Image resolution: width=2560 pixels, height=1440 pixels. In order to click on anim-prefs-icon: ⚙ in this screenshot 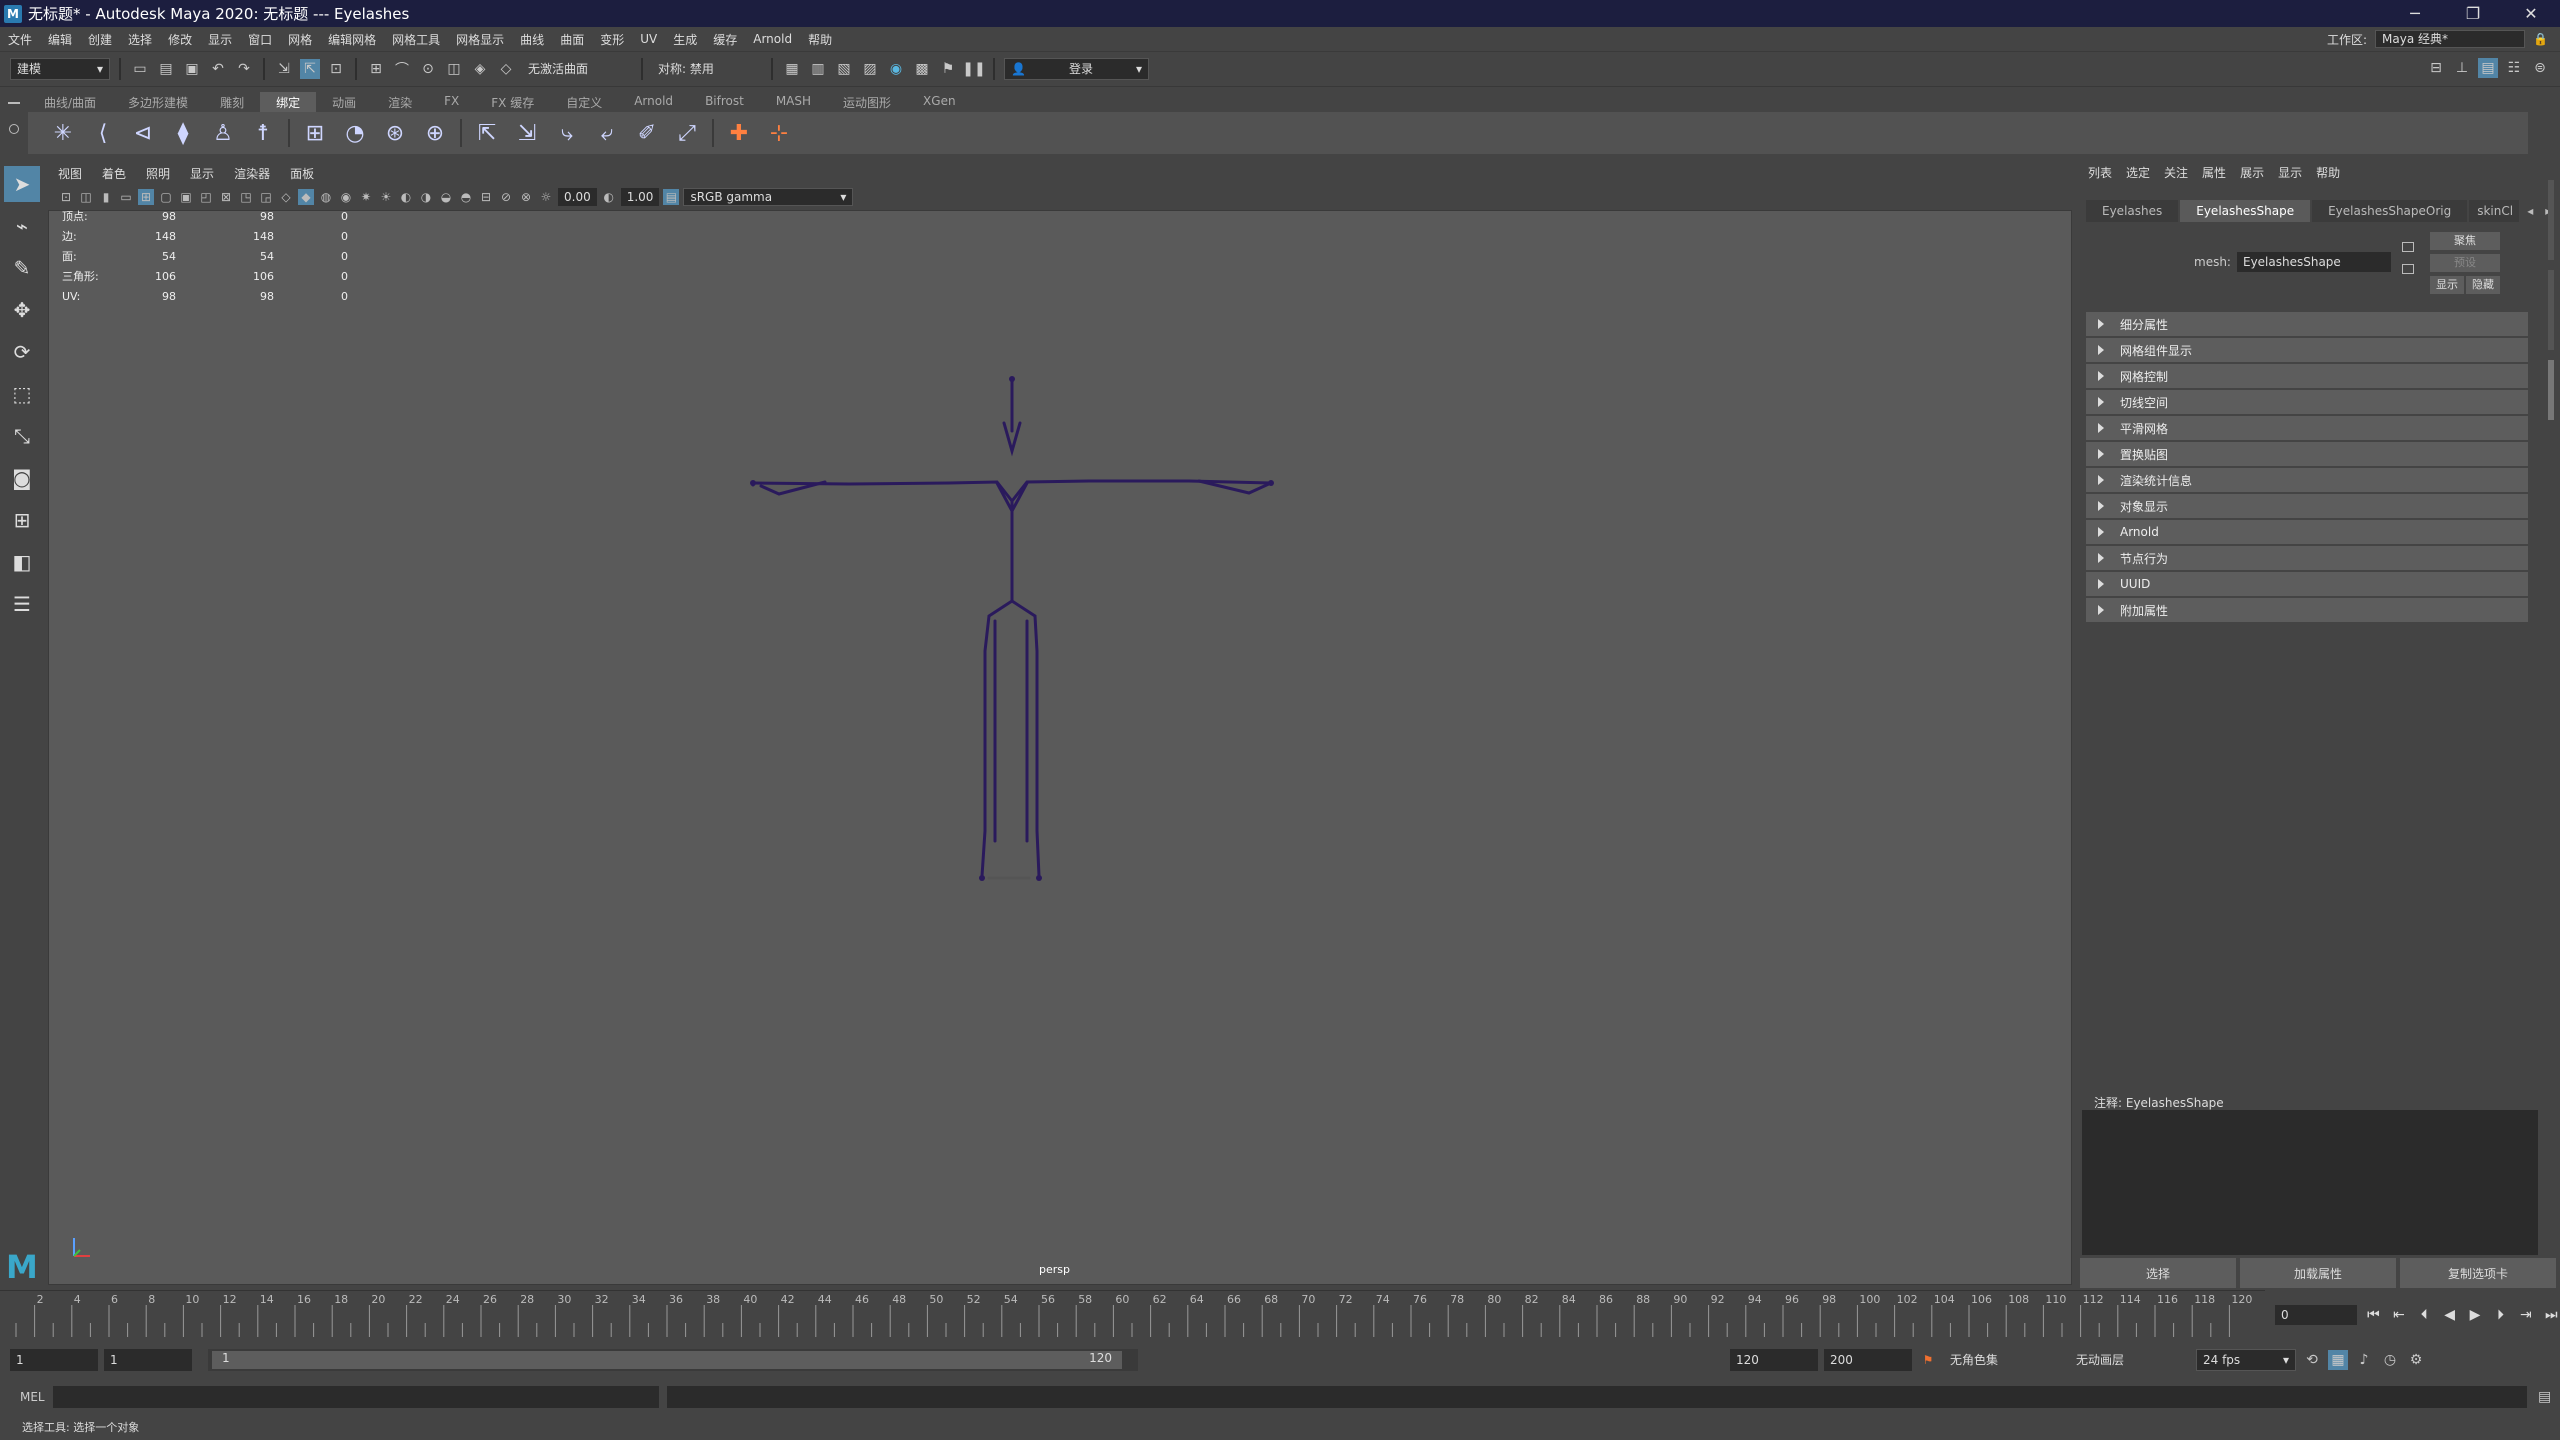, I will do `click(2416, 1360)`.